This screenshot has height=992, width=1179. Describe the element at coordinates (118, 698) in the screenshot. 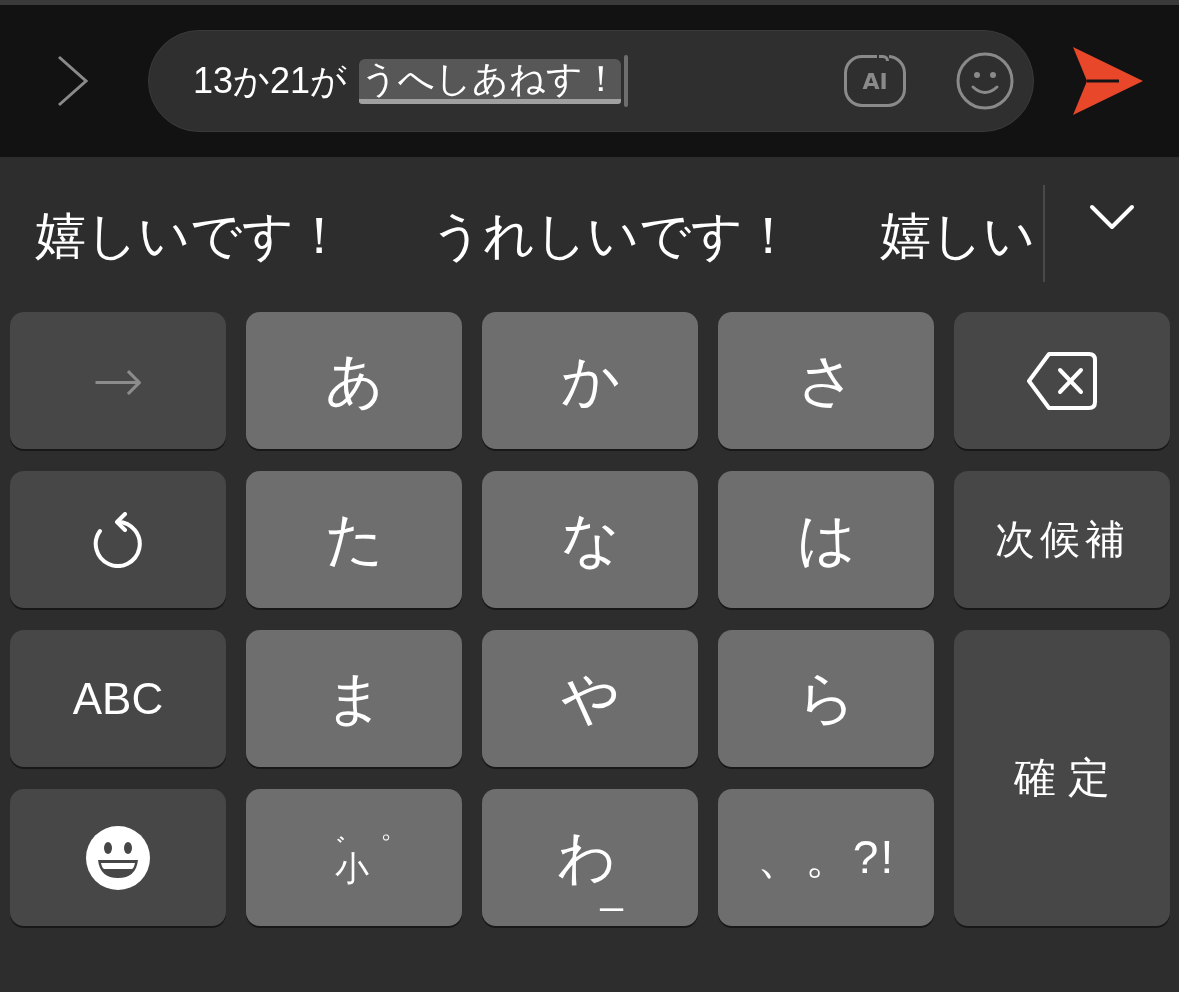

I see `abc-key: ABC` at that location.